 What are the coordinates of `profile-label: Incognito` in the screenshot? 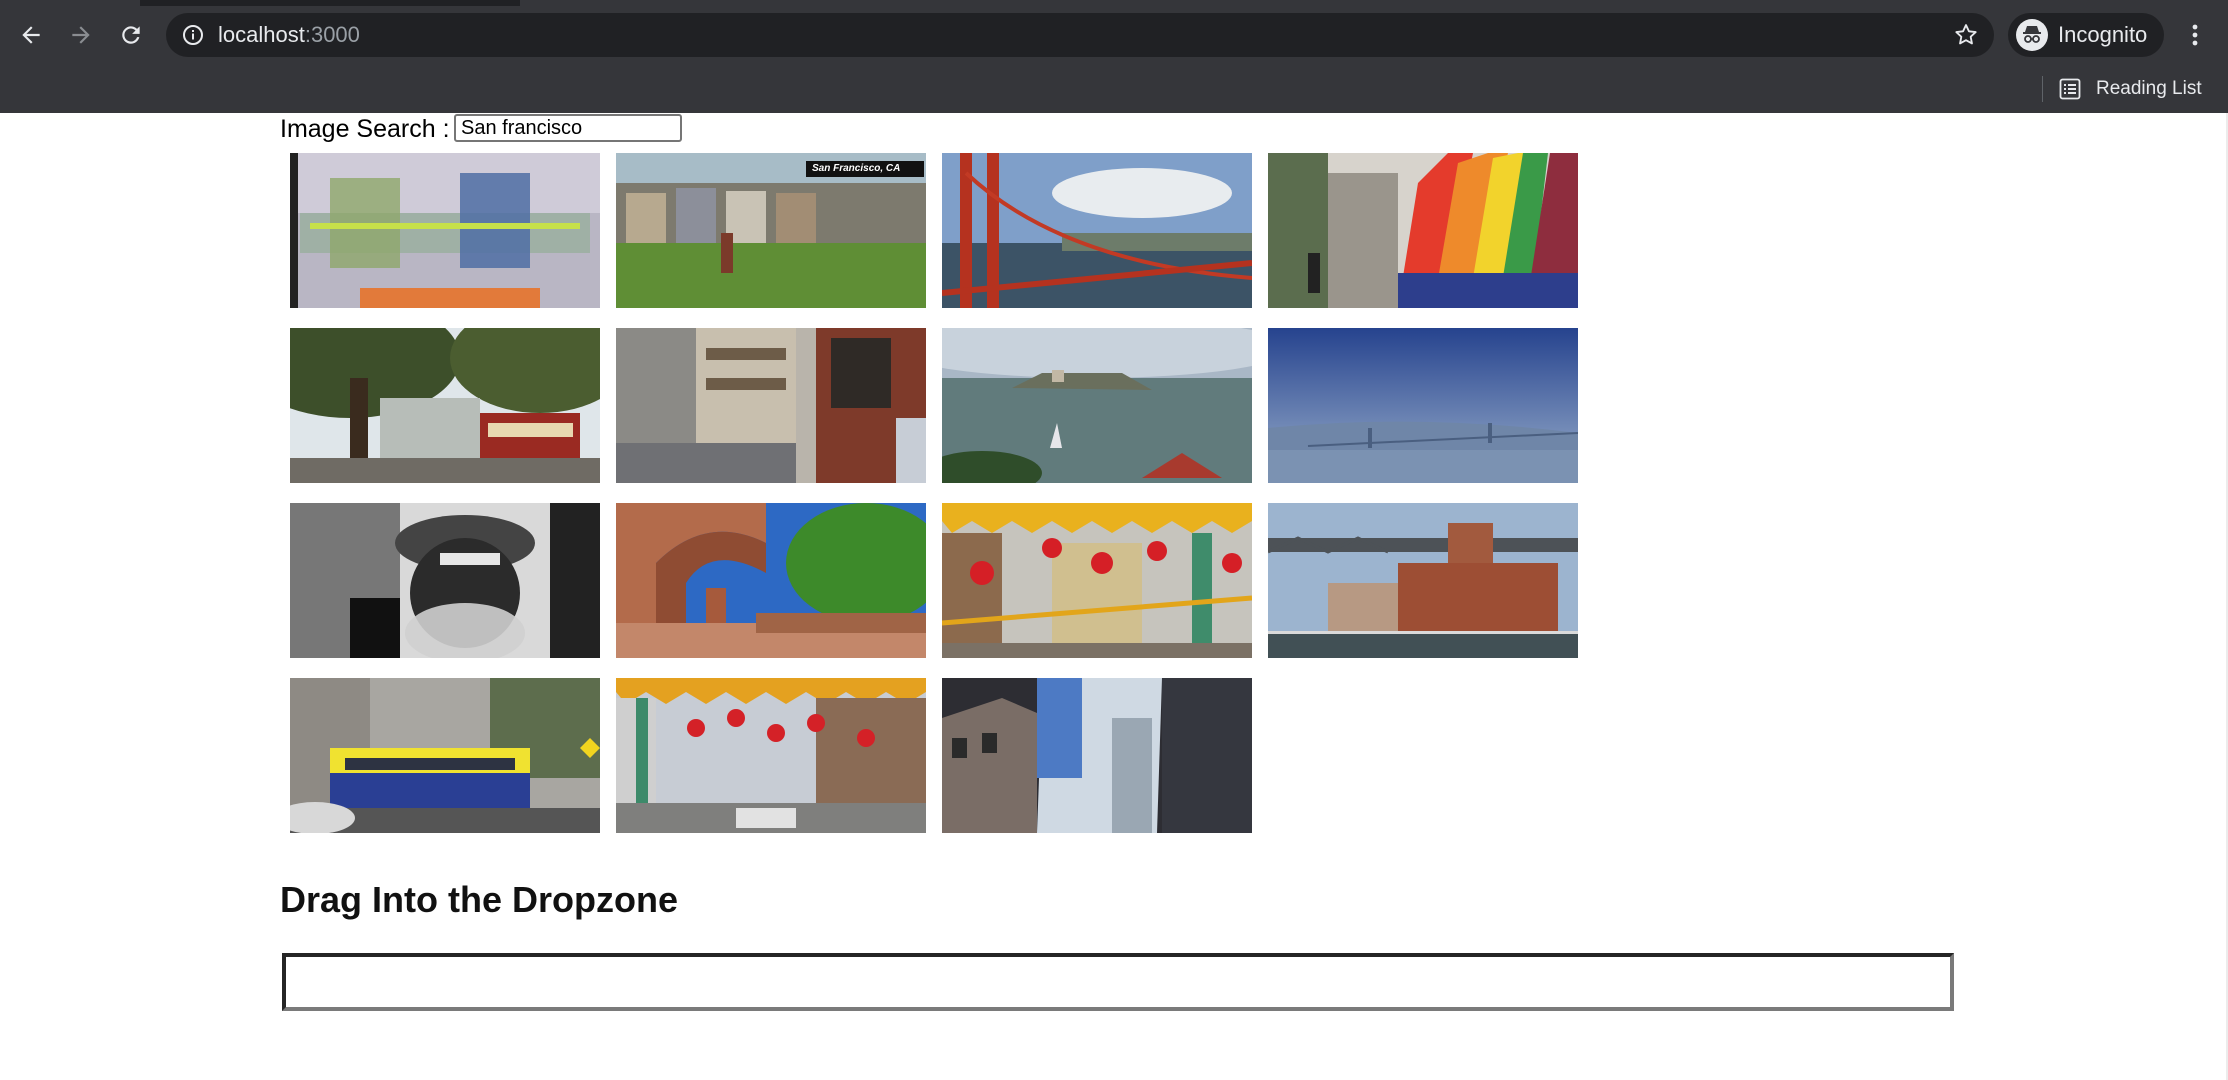 It's located at (2103, 34).